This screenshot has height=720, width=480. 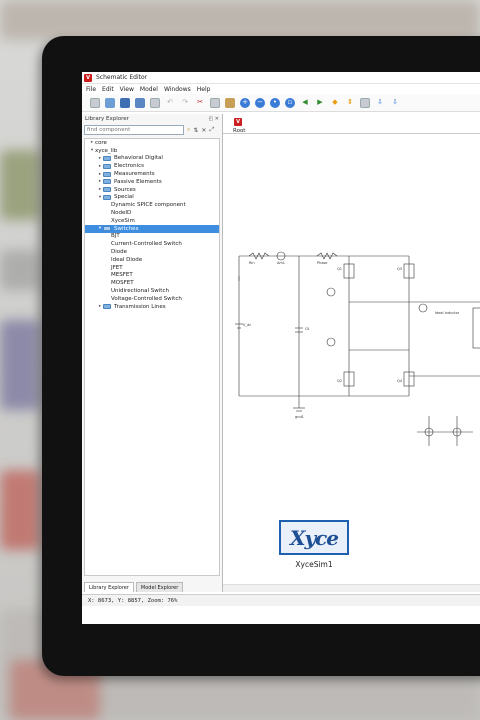 What do you see at coordinates (299, 417) in the screenshot?
I see `label-gnd: gnd1` at bounding box center [299, 417].